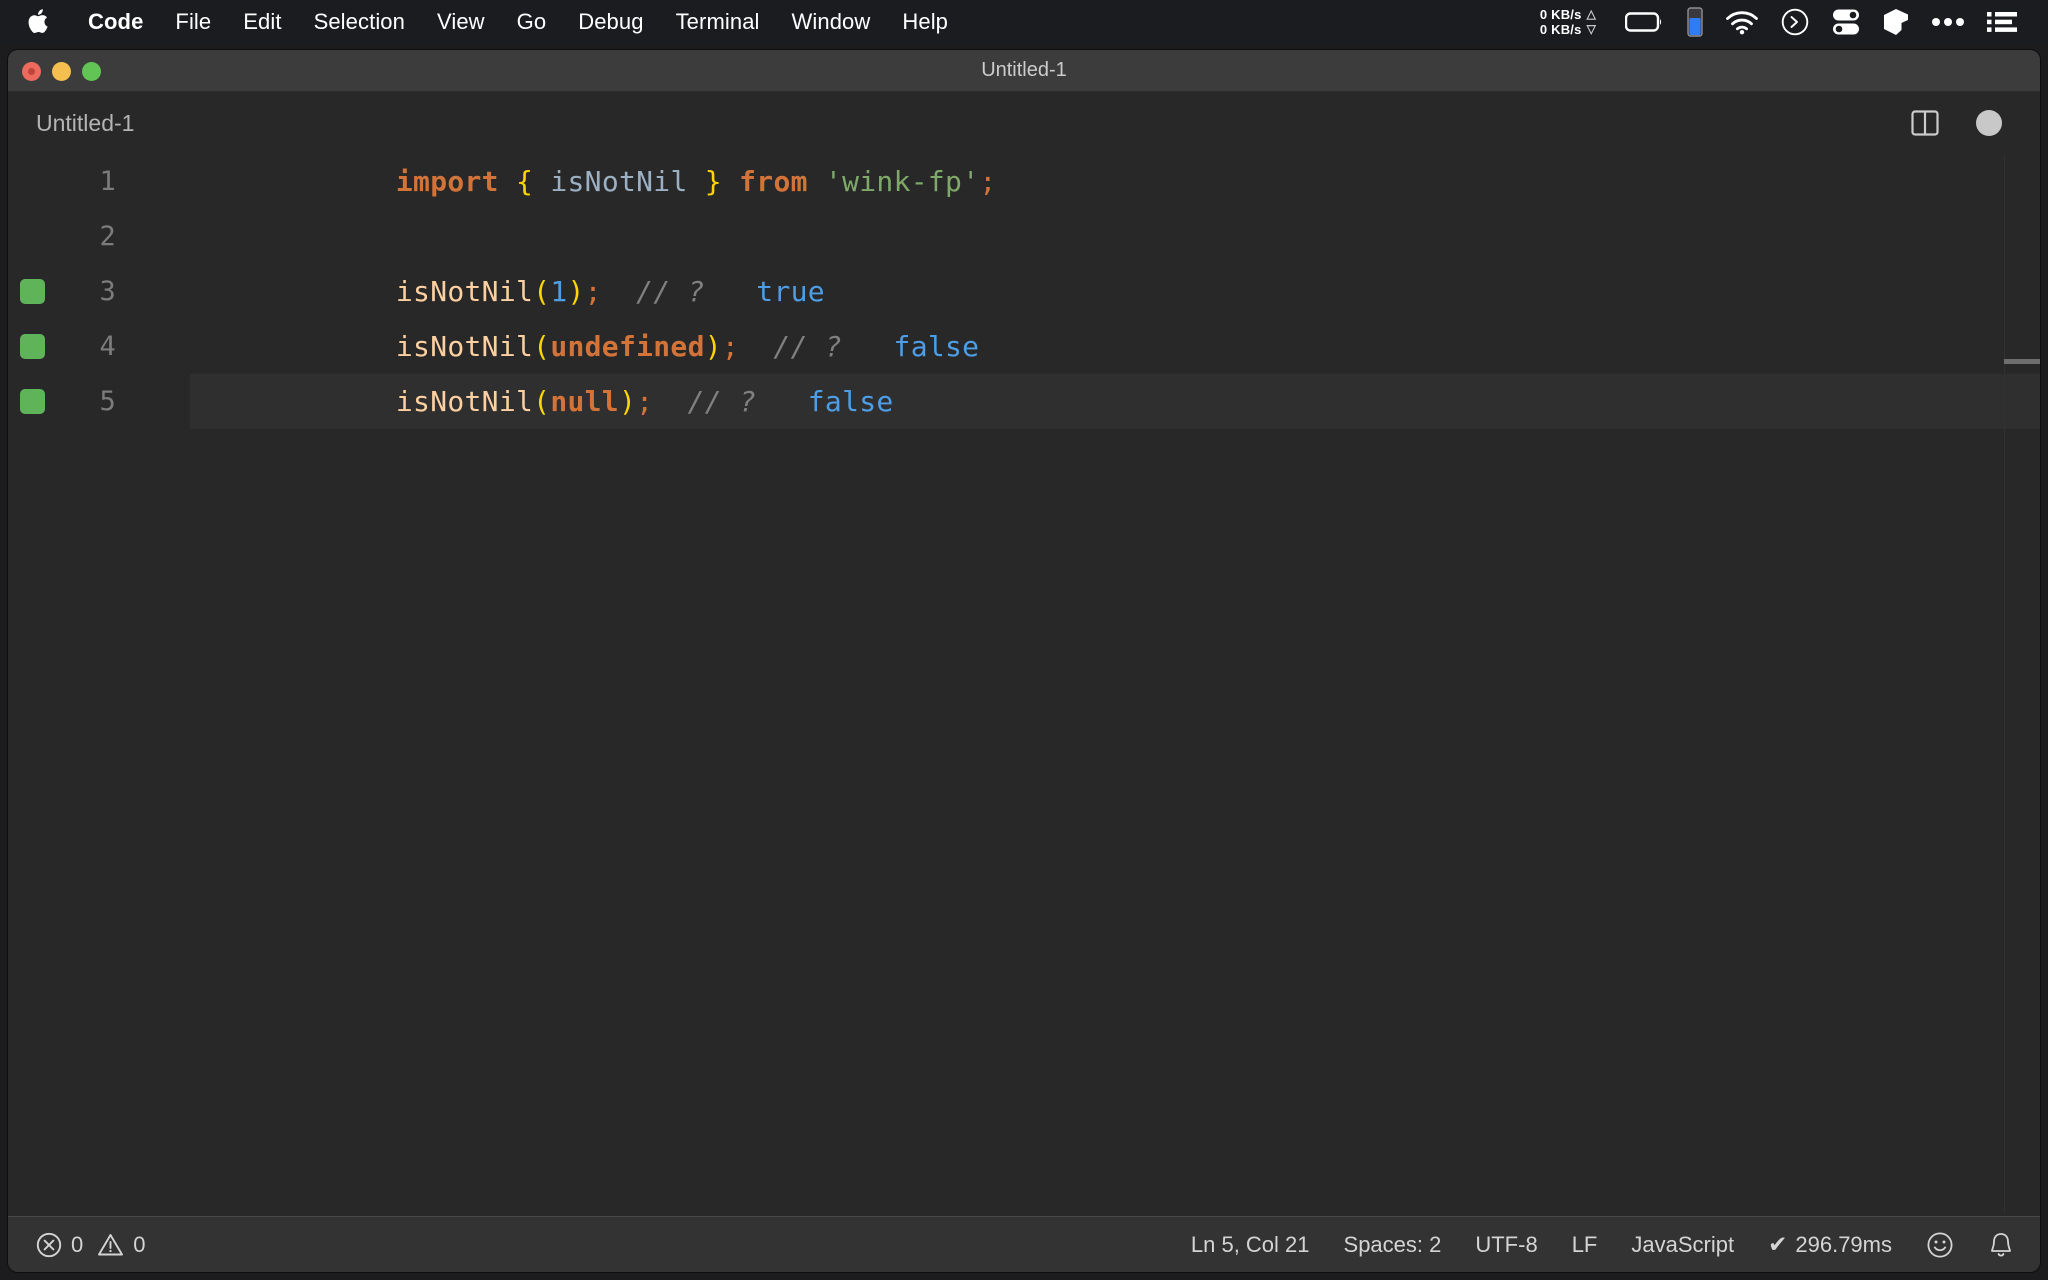 This screenshot has width=2048, height=1280. Describe the element at coordinates (31, 71) in the screenshot. I see `close-button` at that location.